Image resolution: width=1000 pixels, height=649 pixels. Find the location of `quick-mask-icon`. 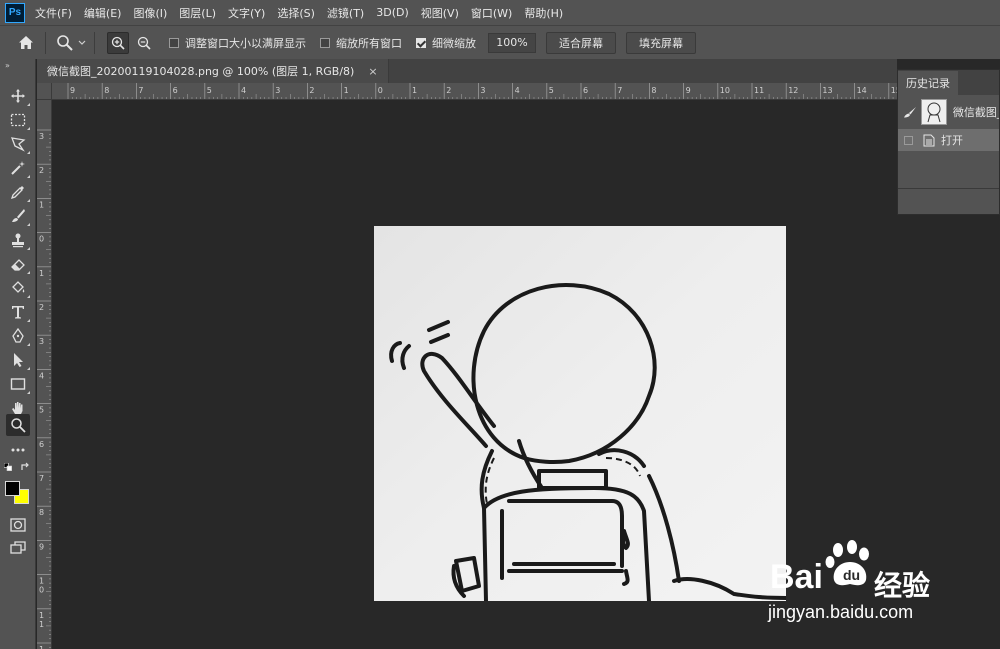

quick-mask-icon is located at coordinates (18, 525).